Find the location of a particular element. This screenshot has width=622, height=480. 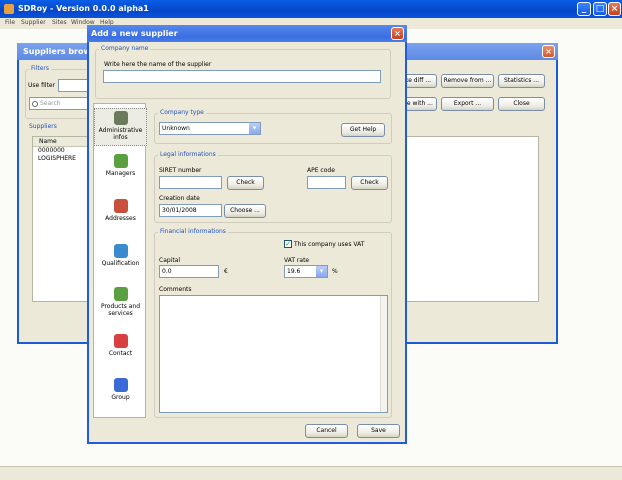

info-icon is located at coordinates (120, 118).